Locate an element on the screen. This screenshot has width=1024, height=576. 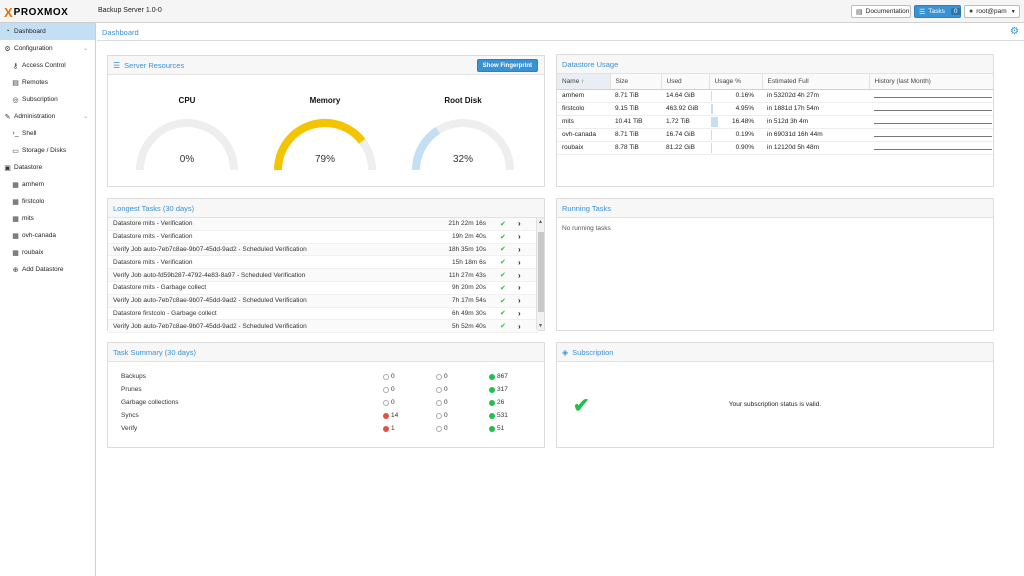
sidebar-item-subscription: ◎ Subscription is located at coordinates (47, 99).